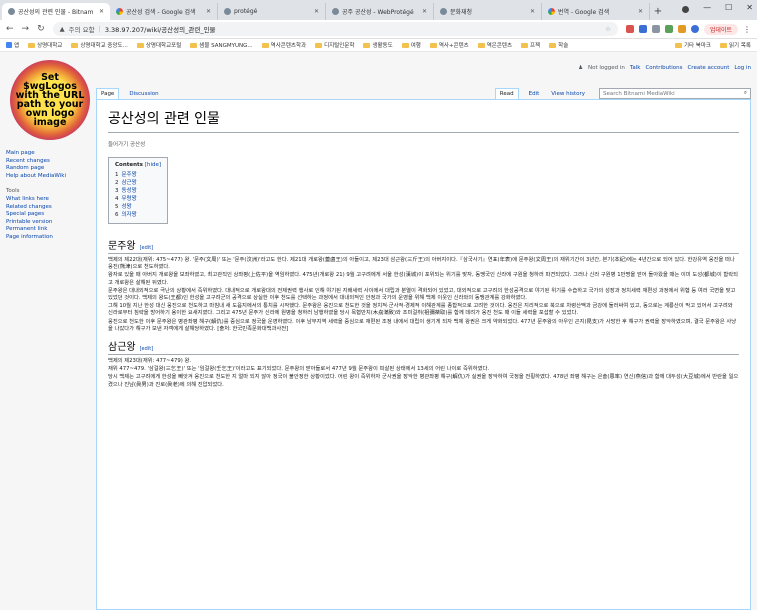 The height and width of the screenshot is (610, 757). I want to click on browser-tab: 공산성의 관련 인물 - Bitnam ✕, so click(56, 11).